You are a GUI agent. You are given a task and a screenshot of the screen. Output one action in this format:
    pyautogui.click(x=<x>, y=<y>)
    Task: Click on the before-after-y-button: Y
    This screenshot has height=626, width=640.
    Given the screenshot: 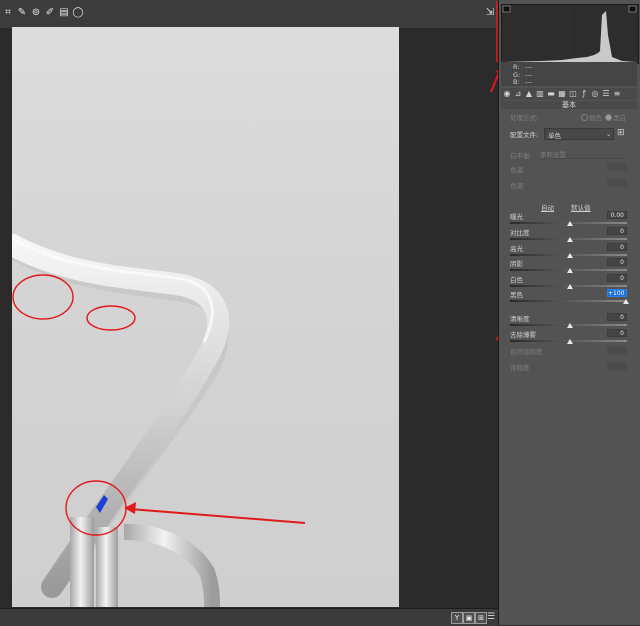 What is the action you would take?
    pyautogui.click(x=457, y=618)
    